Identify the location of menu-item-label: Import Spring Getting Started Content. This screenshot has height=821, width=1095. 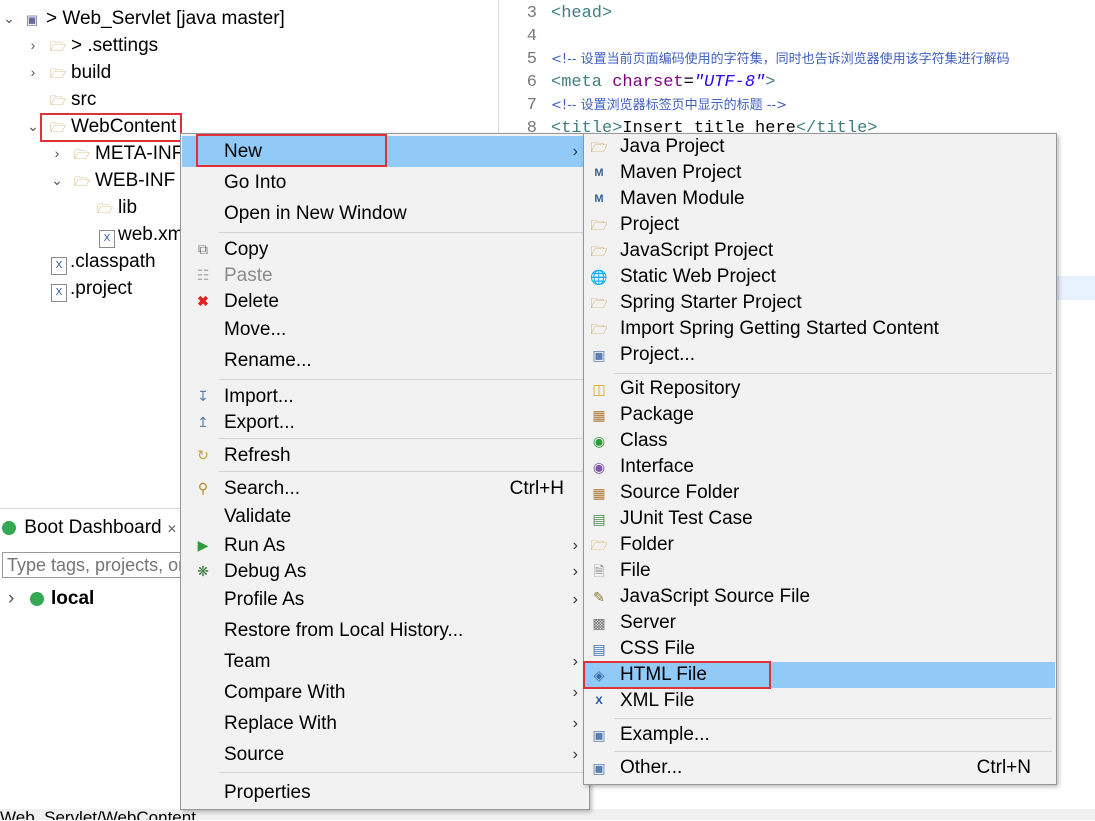
(779, 328).